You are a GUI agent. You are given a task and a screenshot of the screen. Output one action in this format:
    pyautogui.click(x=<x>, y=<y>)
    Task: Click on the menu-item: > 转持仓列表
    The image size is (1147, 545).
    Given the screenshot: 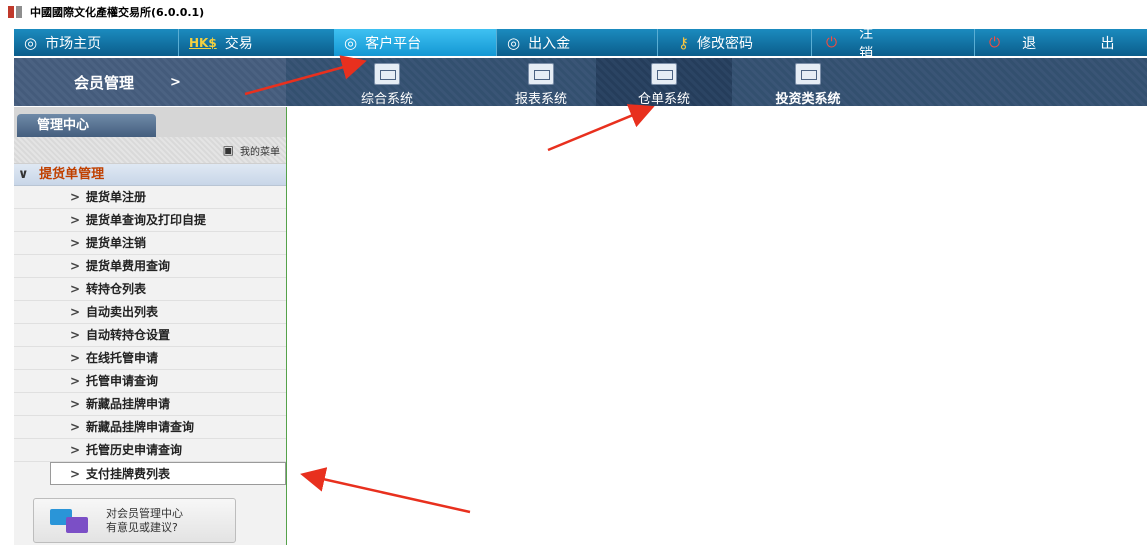 What is the action you would take?
    pyautogui.click(x=150, y=289)
    